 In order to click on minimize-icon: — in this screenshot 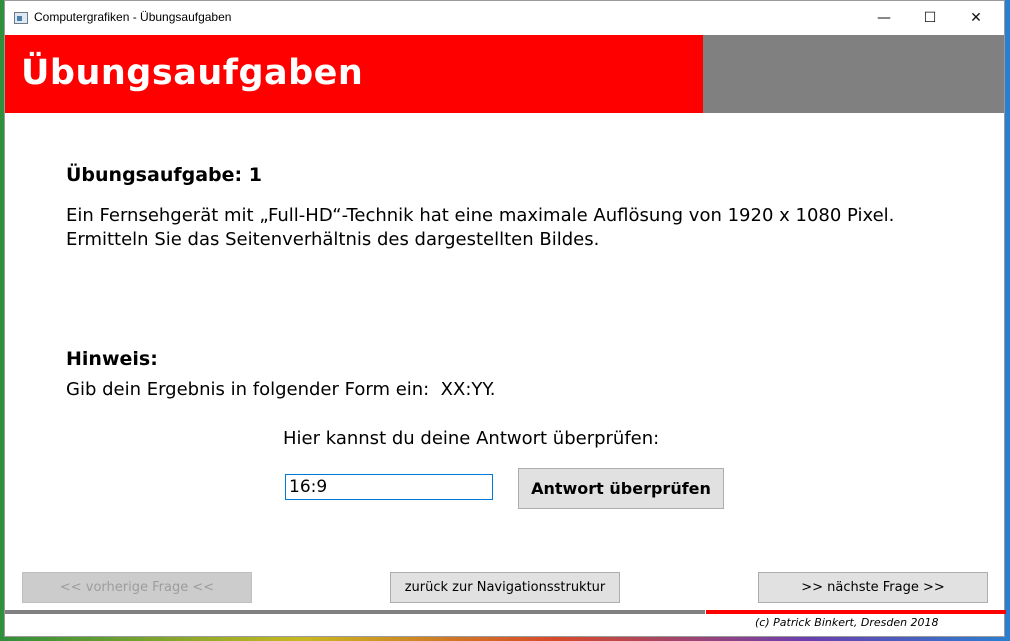, I will do `click(884, 18)`.